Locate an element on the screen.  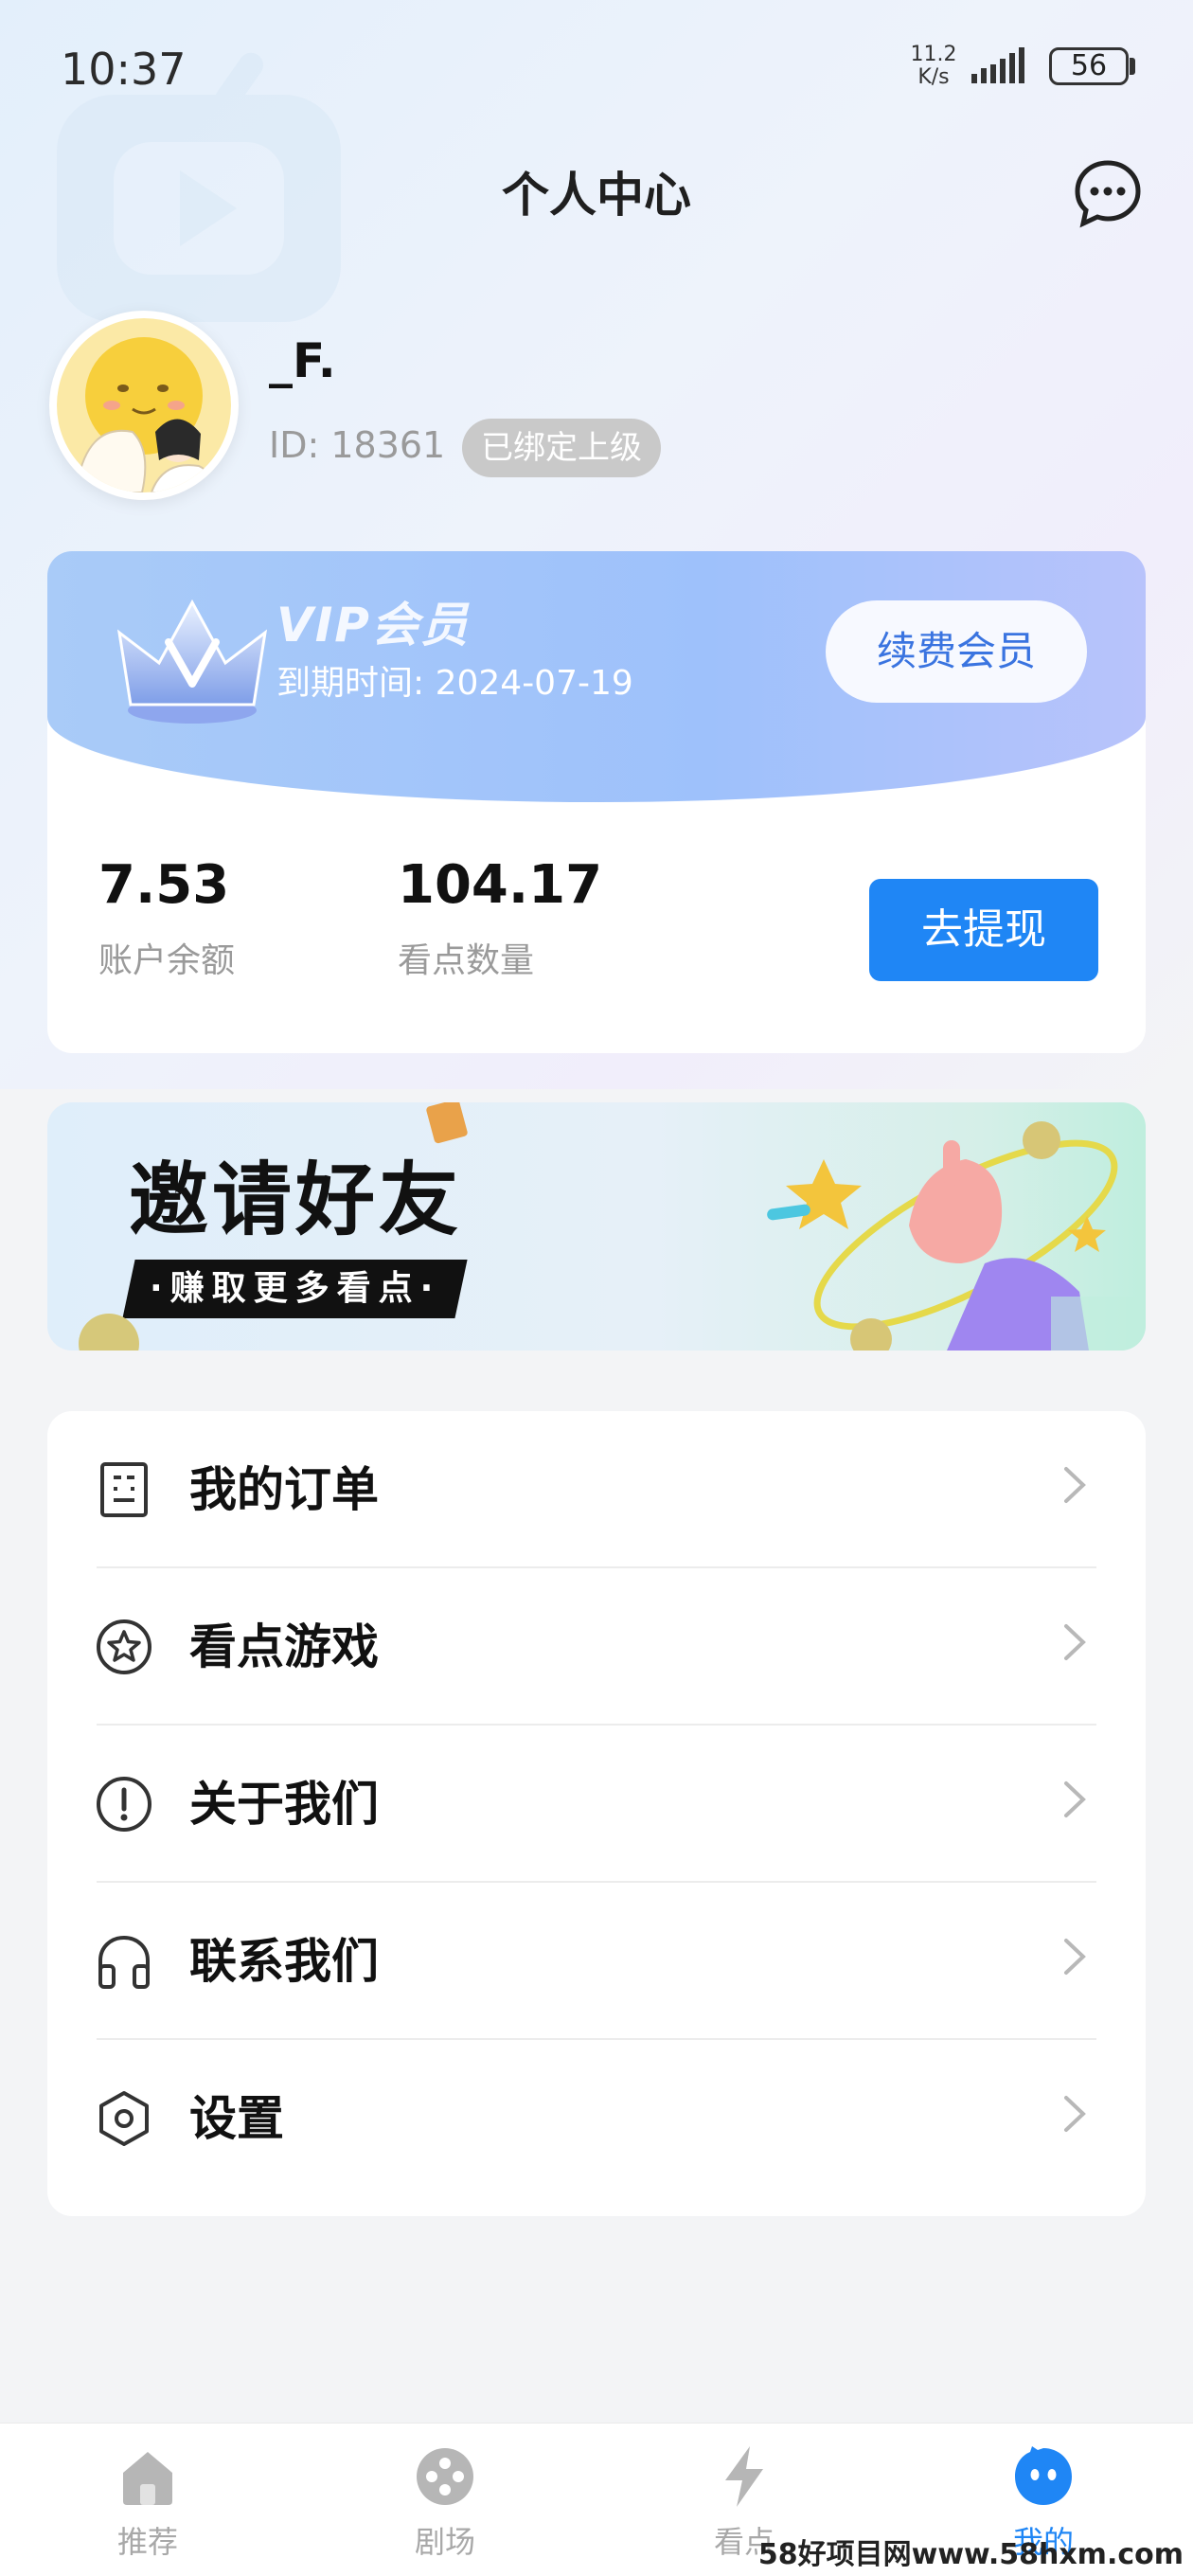
points-stat: 104.17 看点数量 is located at coordinates (500, 918).